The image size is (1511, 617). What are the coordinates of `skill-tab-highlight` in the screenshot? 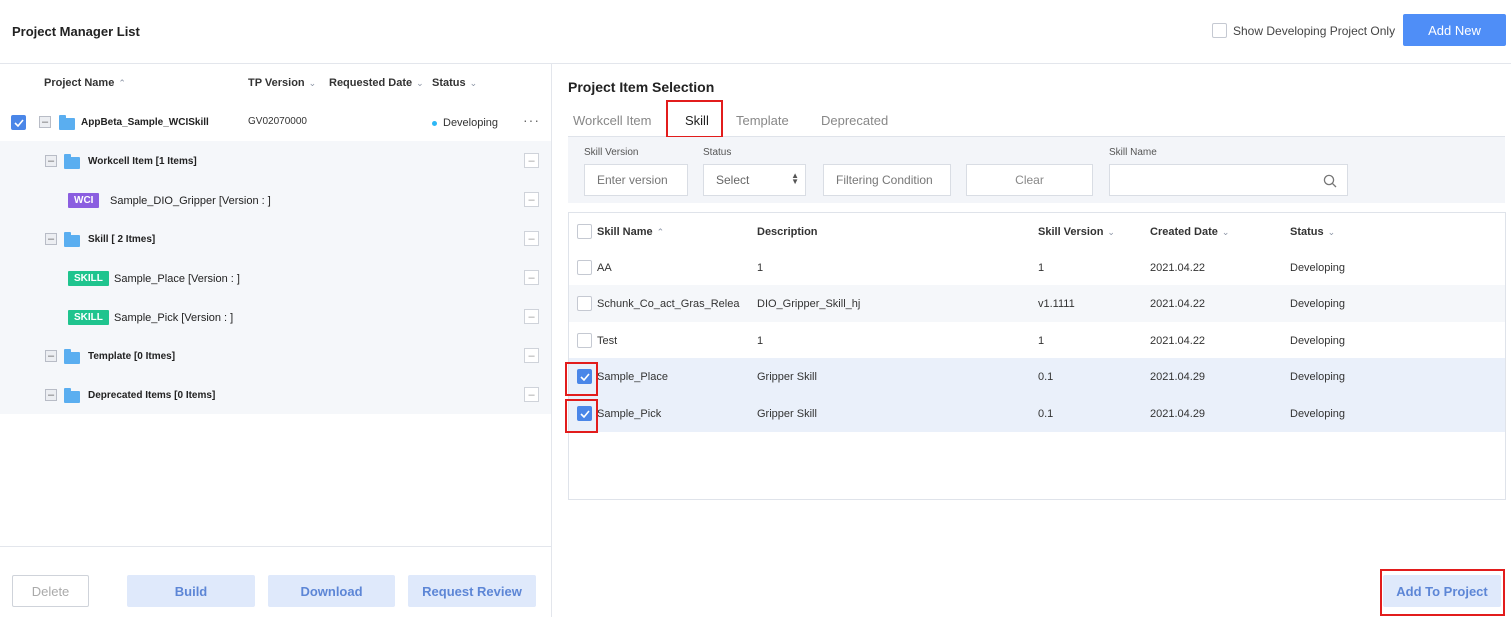 It's located at (694, 119).